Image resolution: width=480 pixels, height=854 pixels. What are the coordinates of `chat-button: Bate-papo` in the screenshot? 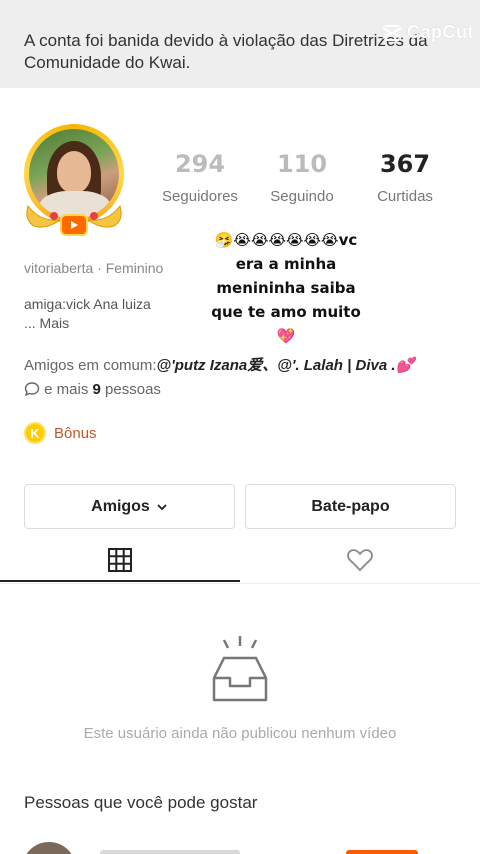 It's located at (350, 506).